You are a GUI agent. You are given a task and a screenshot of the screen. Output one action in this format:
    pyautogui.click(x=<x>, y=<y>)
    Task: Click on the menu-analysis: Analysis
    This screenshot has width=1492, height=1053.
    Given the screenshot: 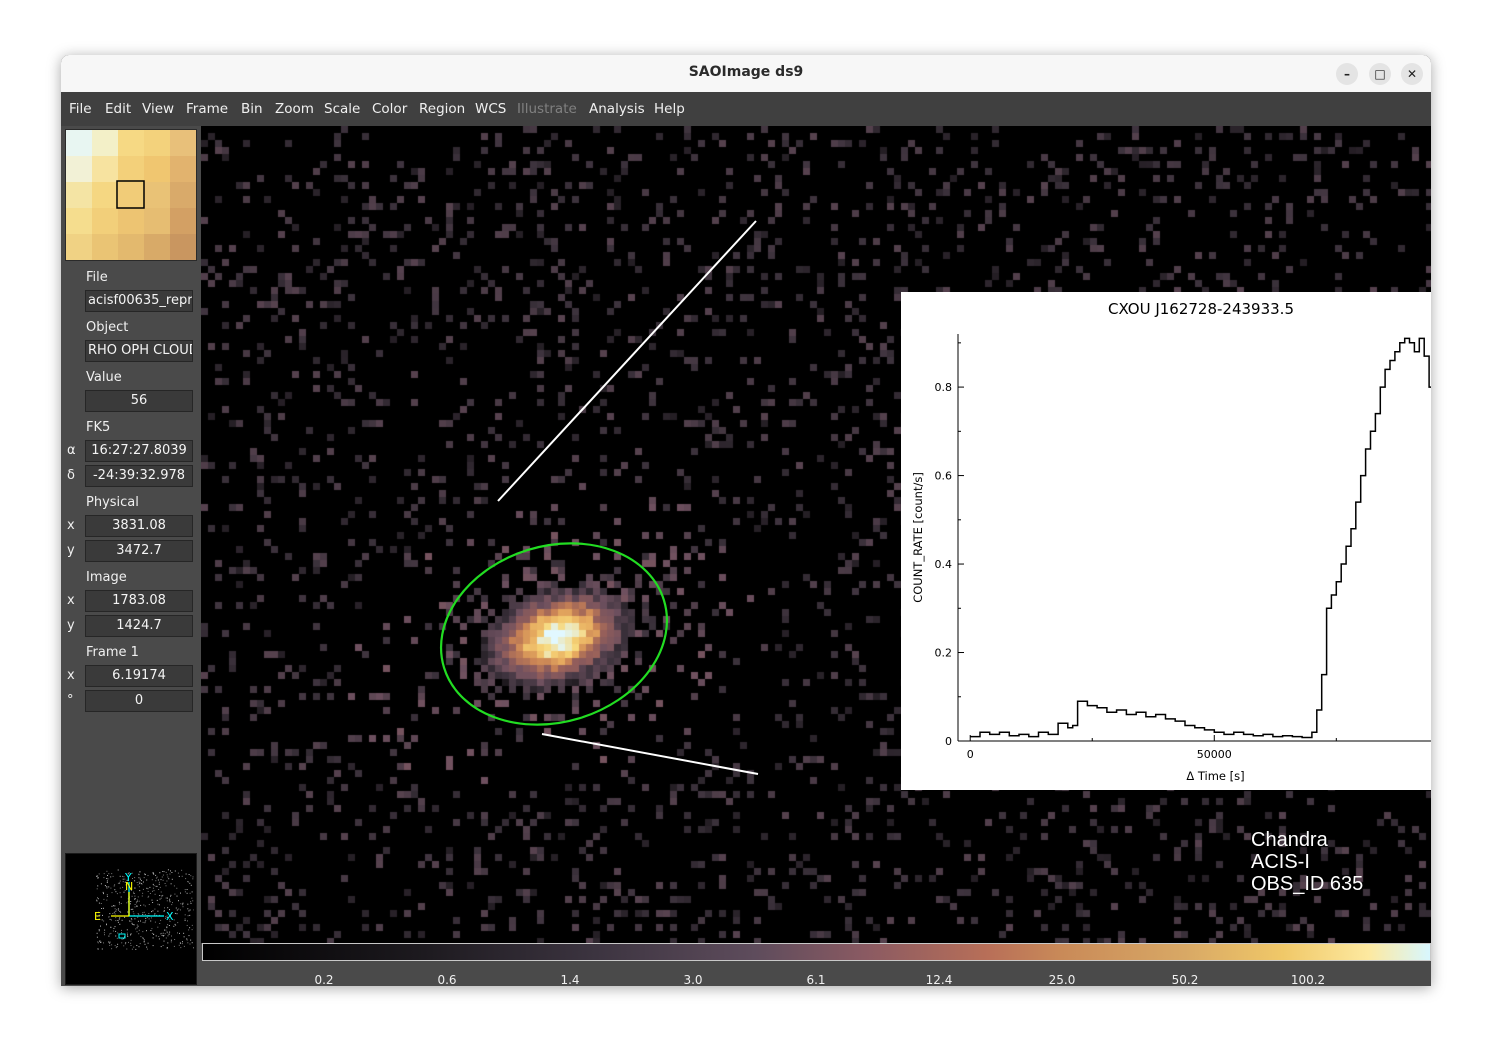 What is the action you would take?
    pyautogui.click(x=617, y=109)
    